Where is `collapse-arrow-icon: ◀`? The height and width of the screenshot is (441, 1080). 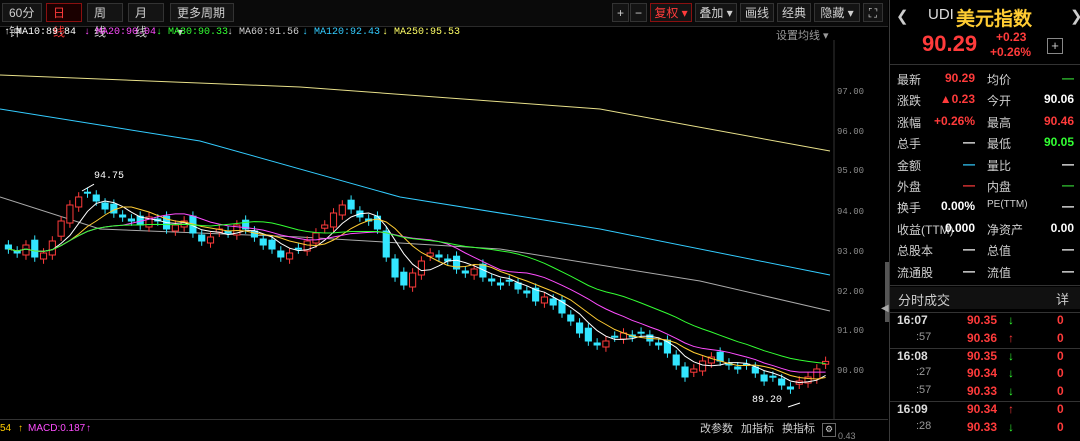
collapse-arrow-icon: ◀ is located at coordinates (885, 308).